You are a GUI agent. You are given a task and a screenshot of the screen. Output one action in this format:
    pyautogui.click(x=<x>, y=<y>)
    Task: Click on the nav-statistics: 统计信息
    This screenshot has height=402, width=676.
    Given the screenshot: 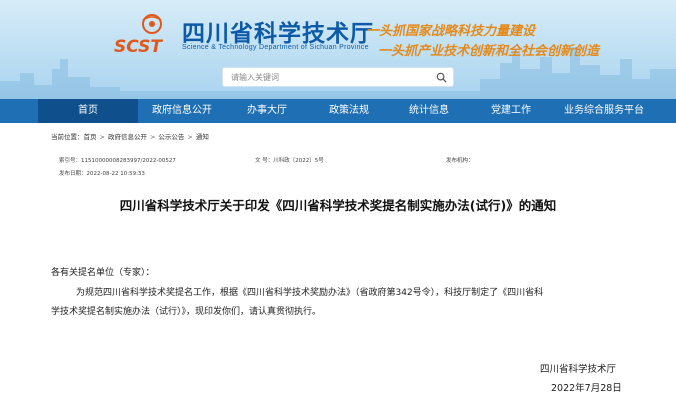 What is the action you would take?
    pyautogui.click(x=429, y=111)
    